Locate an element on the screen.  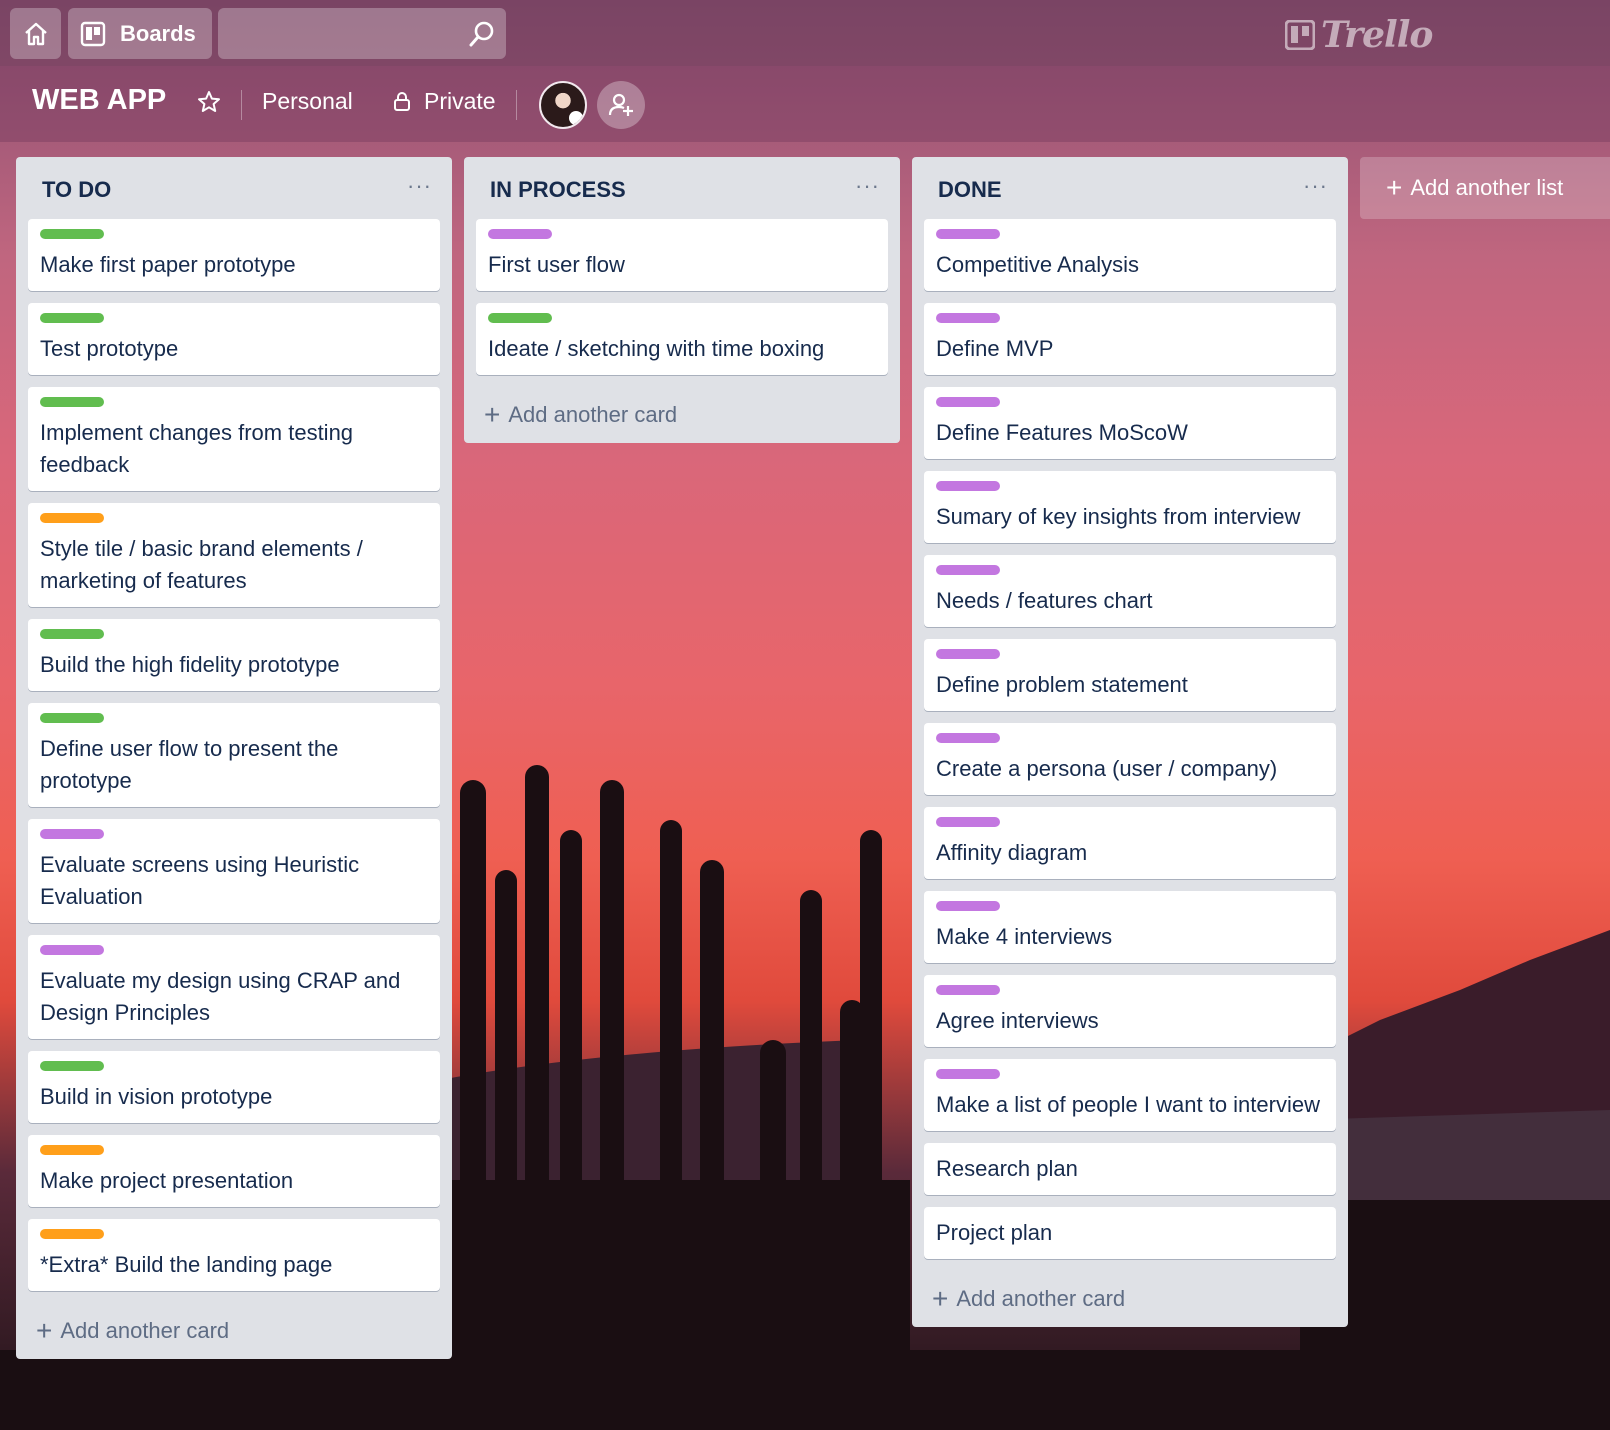
visibility-button: Private is located at coordinates (444, 101).